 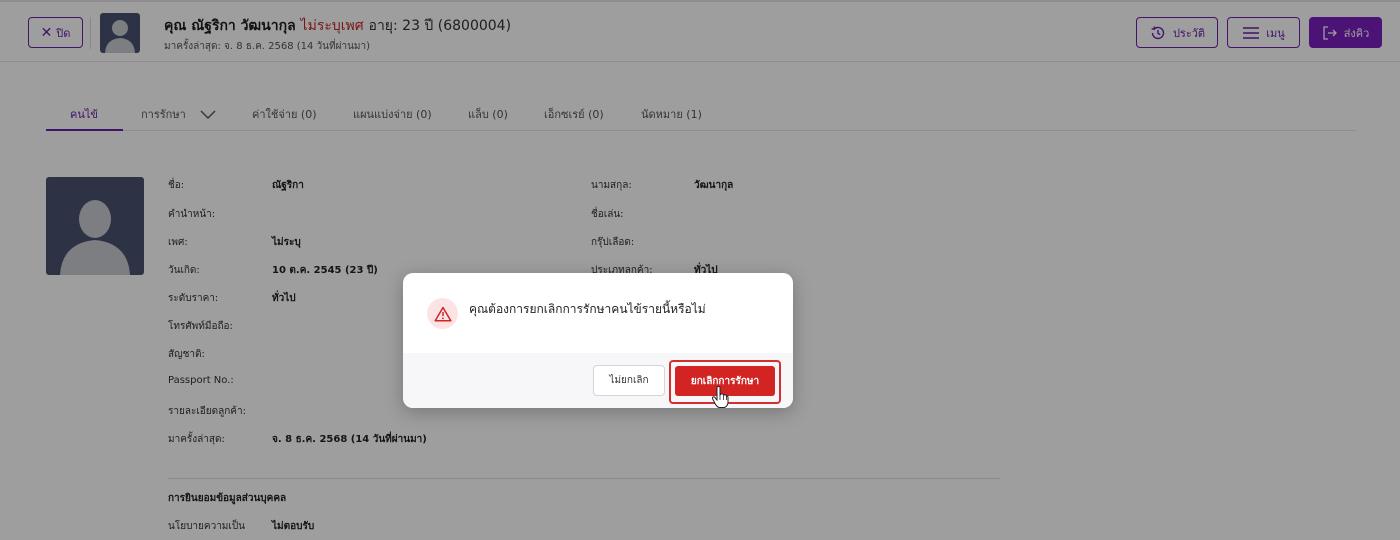 What do you see at coordinates (442, 313) in the screenshot?
I see `warning-icon` at bounding box center [442, 313].